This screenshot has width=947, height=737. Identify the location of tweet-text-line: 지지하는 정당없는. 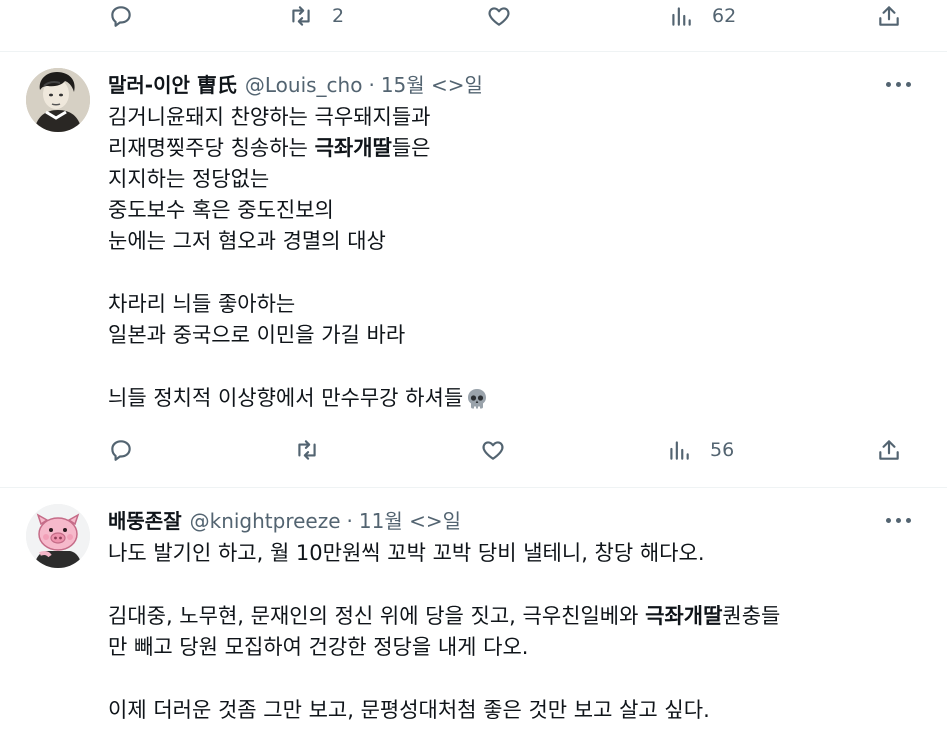
(188, 179).